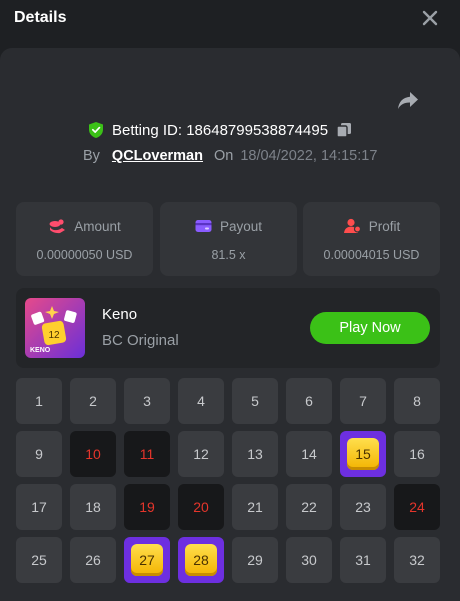  Describe the element at coordinates (257, 130) in the screenshot. I see `betting-id-value: 18648799538874495` at that location.